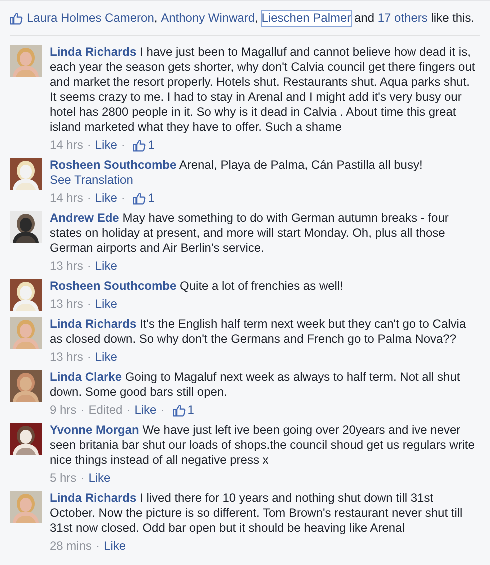 This screenshot has height=565, width=490. I want to click on timestamp: 28 mins, so click(71, 546).